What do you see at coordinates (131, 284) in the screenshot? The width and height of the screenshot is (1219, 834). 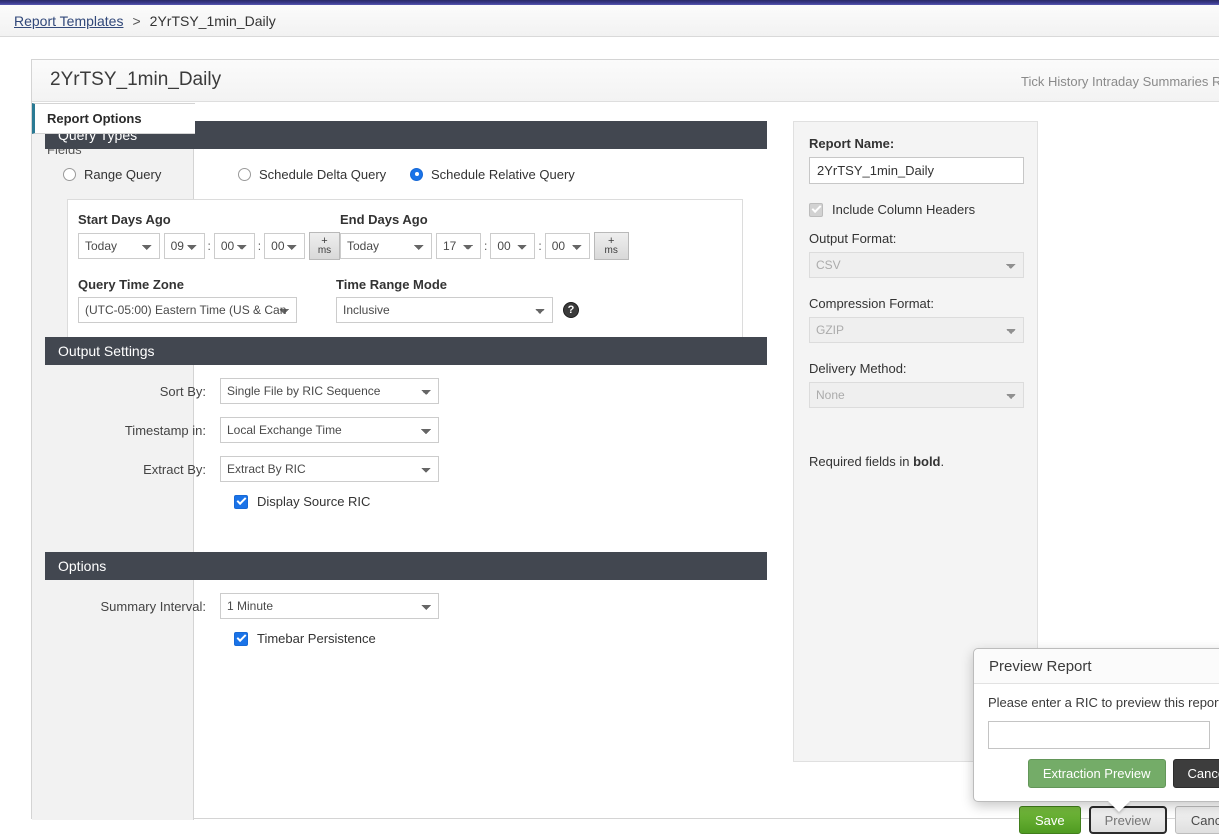 I see `query-time-zone-label: Query Time Zone` at bounding box center [131, 284].